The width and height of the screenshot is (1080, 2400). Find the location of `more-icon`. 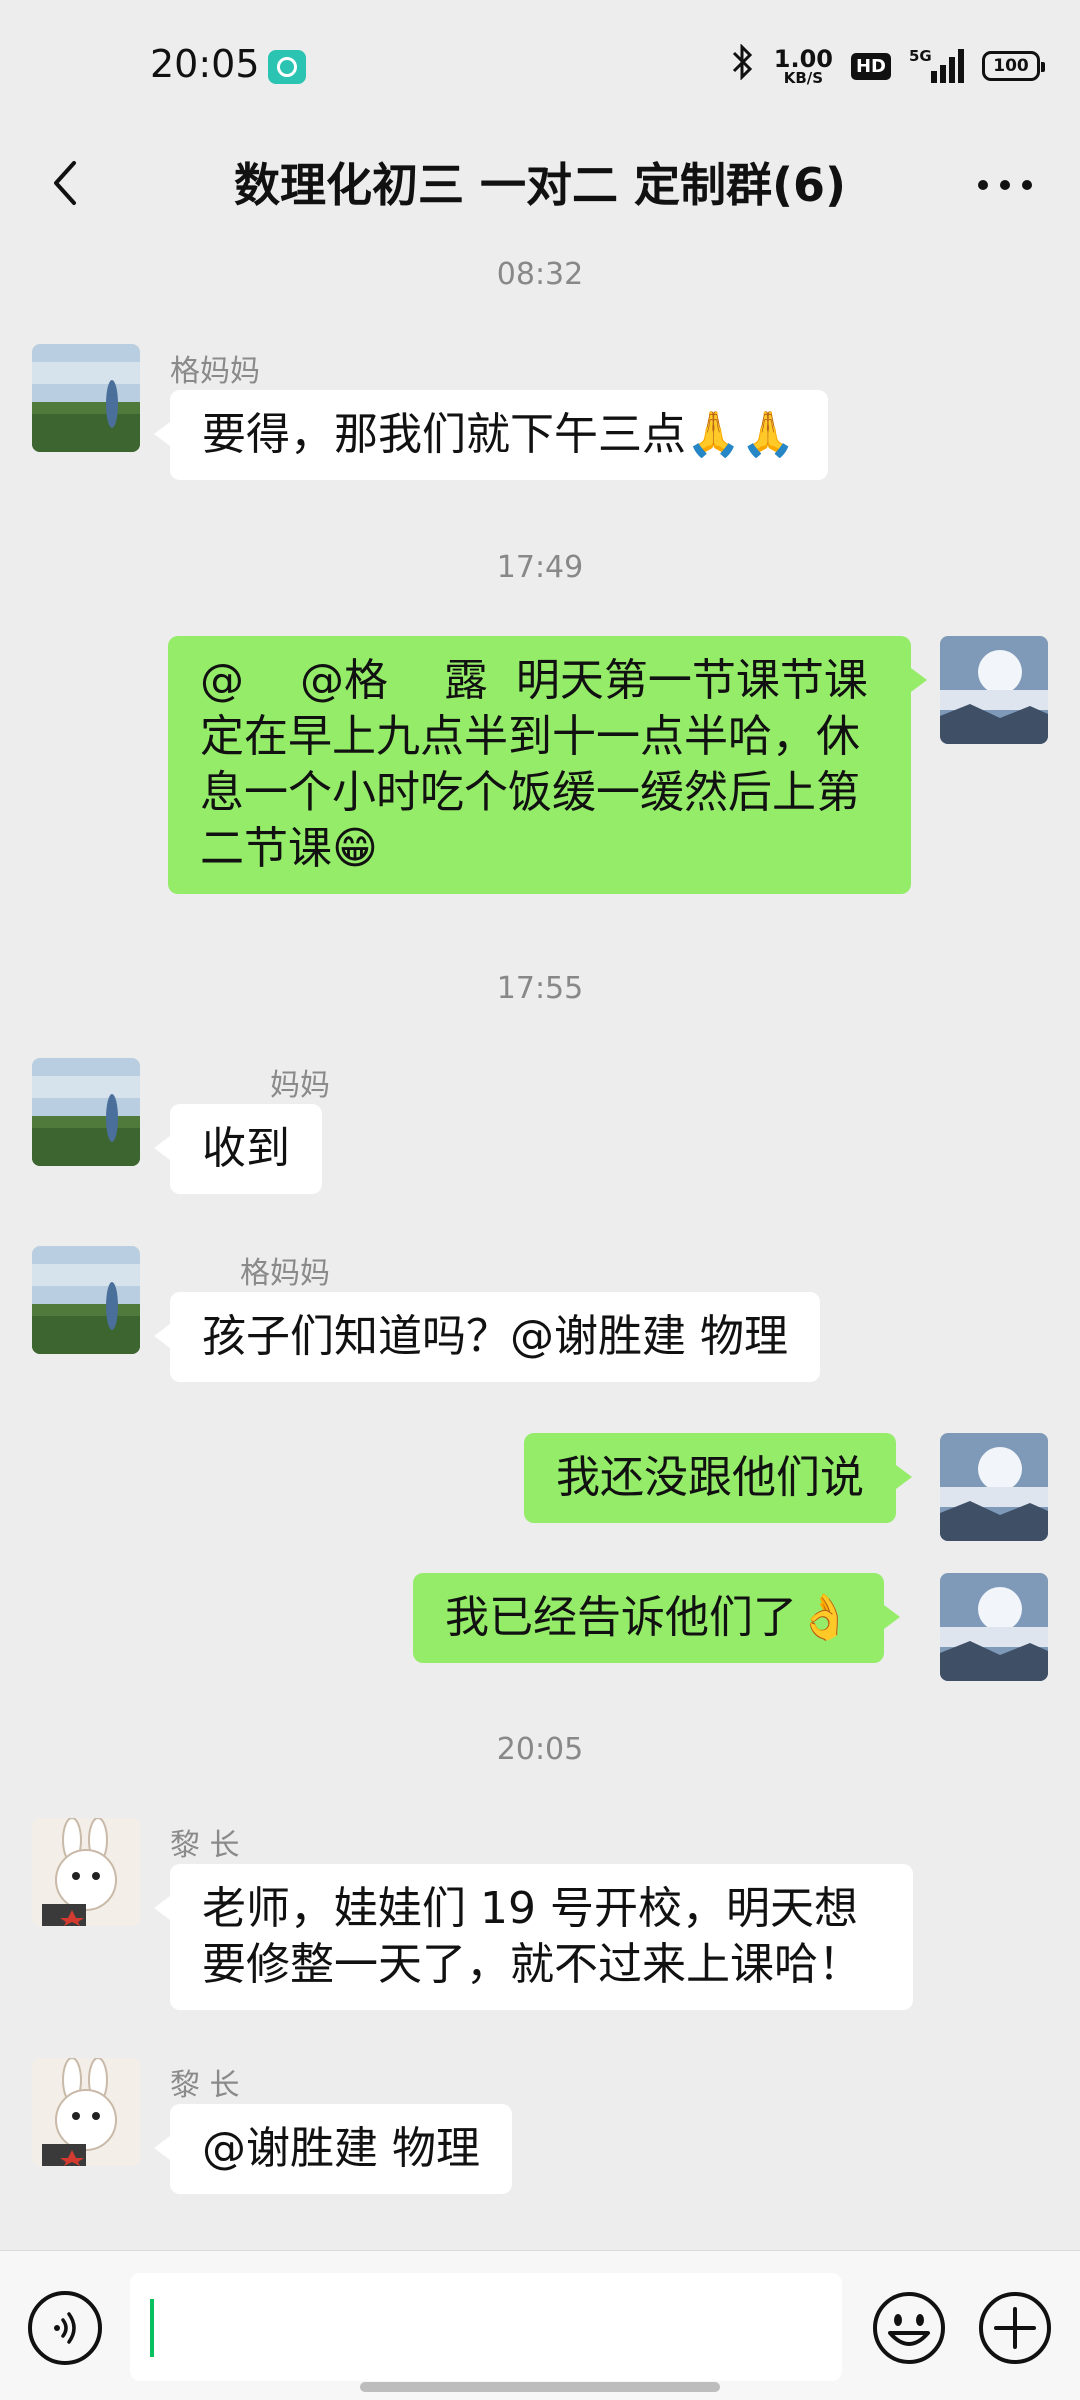

more-icon is located at coordinates (1005, 185).